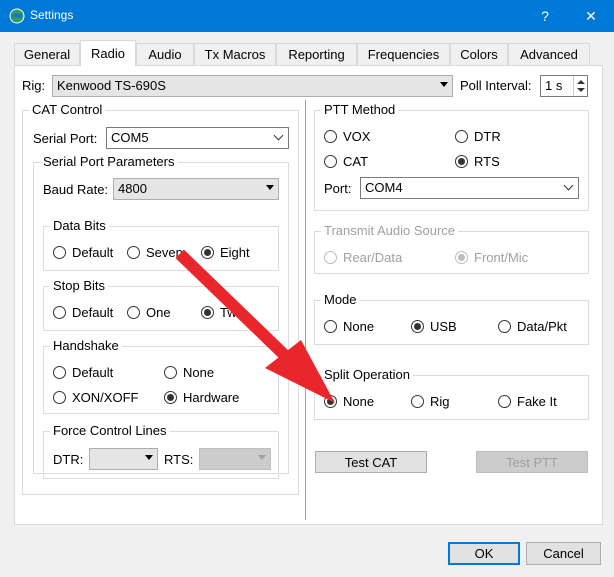  What do you see at coordinates (111, 85) in the screenshot?
I see `rig-value: Kenwood TS-690S` at bounding box center [111, 85].